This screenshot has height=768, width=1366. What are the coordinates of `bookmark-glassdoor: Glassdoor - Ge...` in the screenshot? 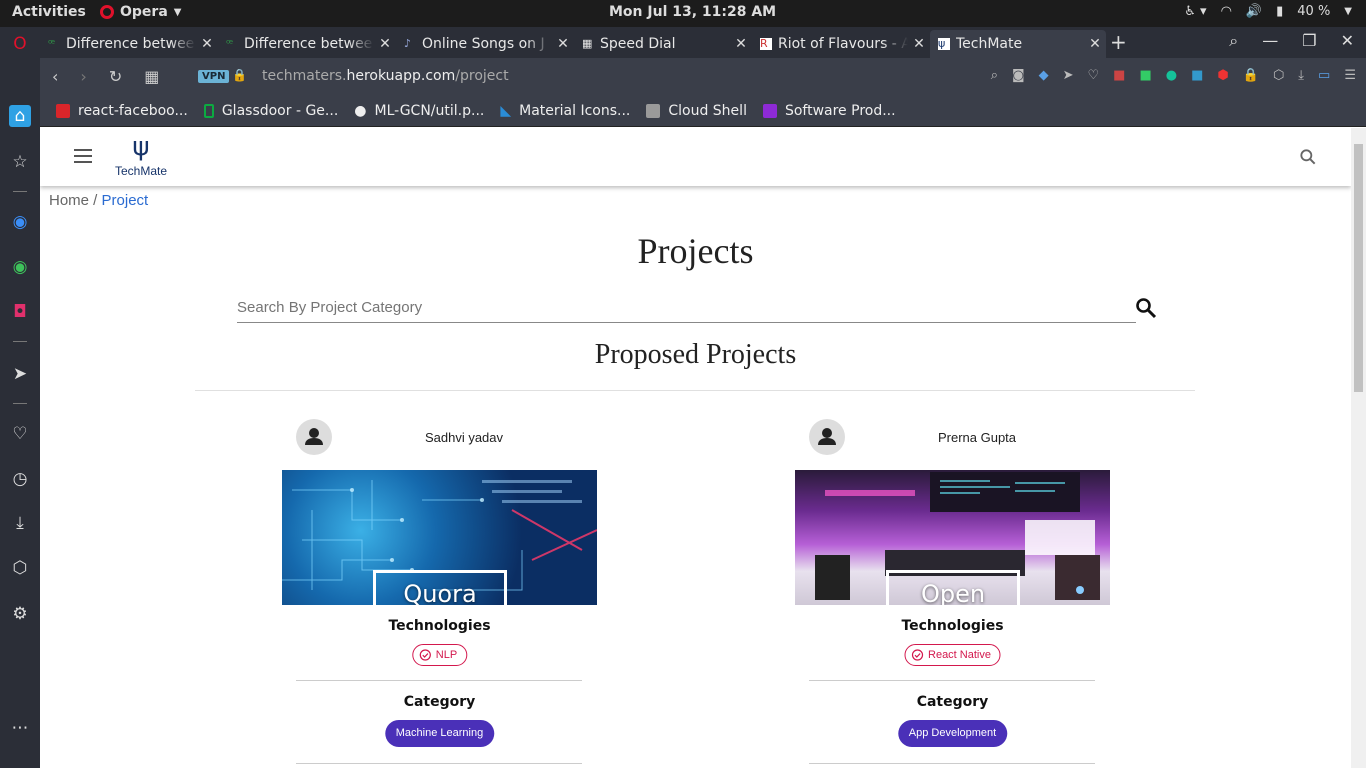 It's located at (271, 110).